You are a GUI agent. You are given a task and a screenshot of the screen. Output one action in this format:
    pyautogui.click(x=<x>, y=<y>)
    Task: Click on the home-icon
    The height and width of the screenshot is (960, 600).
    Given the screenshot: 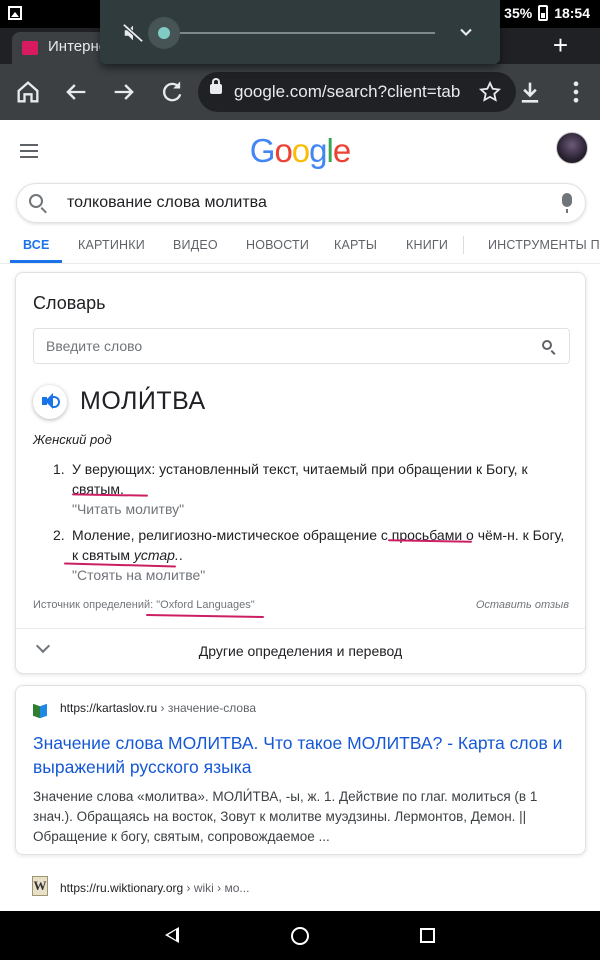 What is the action you would take?
    pyautogui.click(x=28, y=92)
    